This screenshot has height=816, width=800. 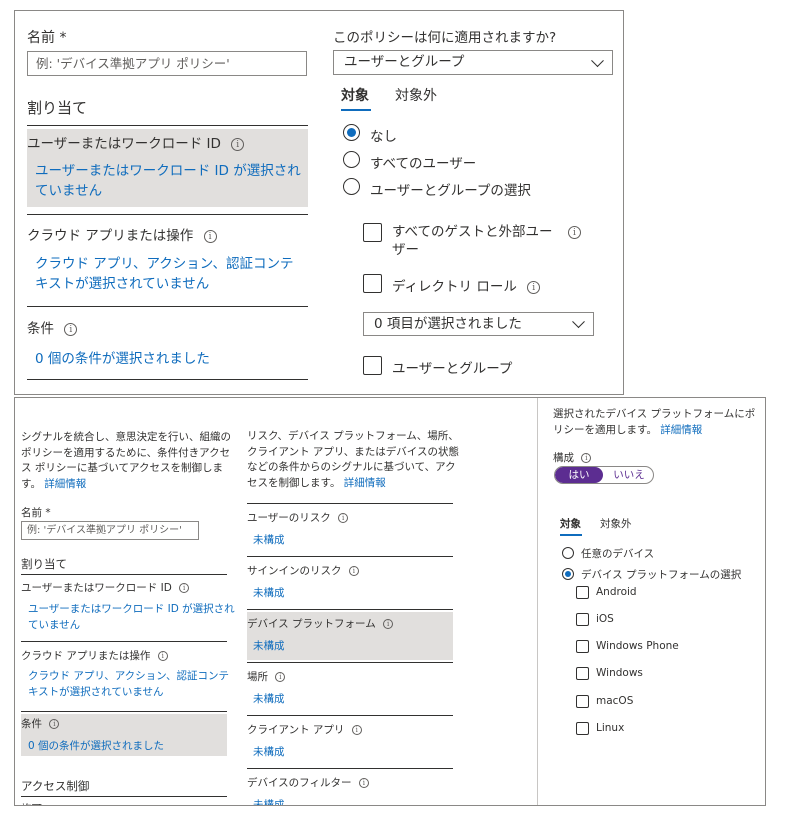 What do you see at coordinates (568, 553) in the screenshot?
I see `radio-any-device` at bounding box center [568, 553].